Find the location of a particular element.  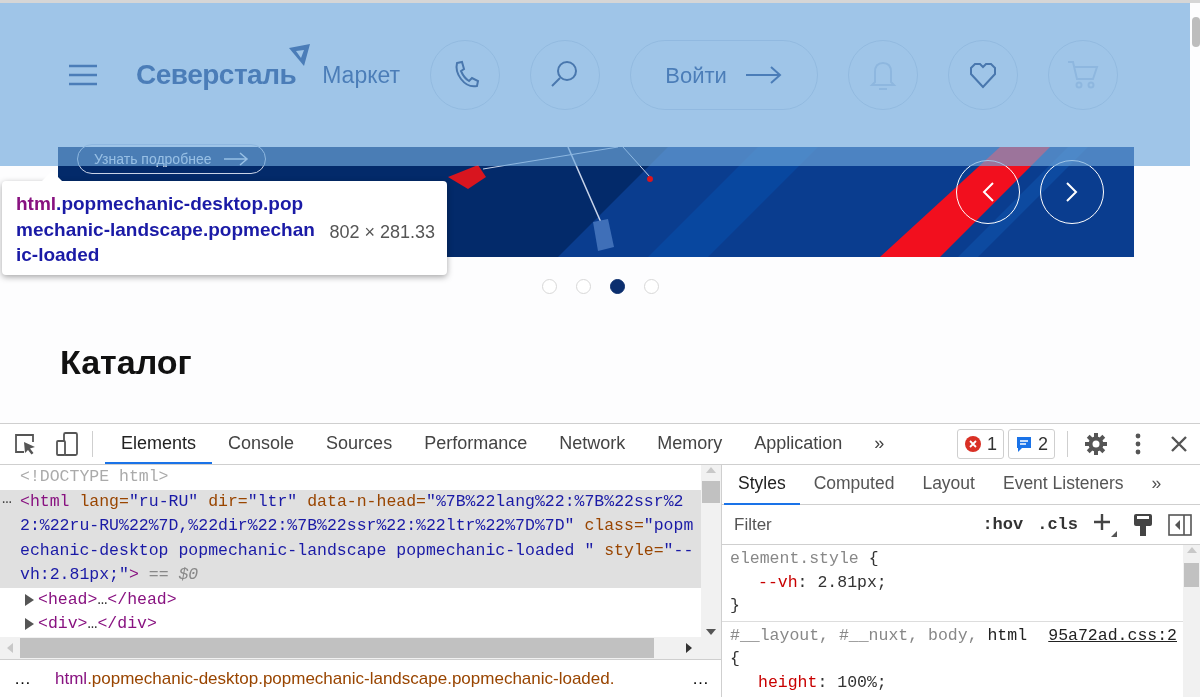

page-scrollbar is located at coordinates (1196, 32).